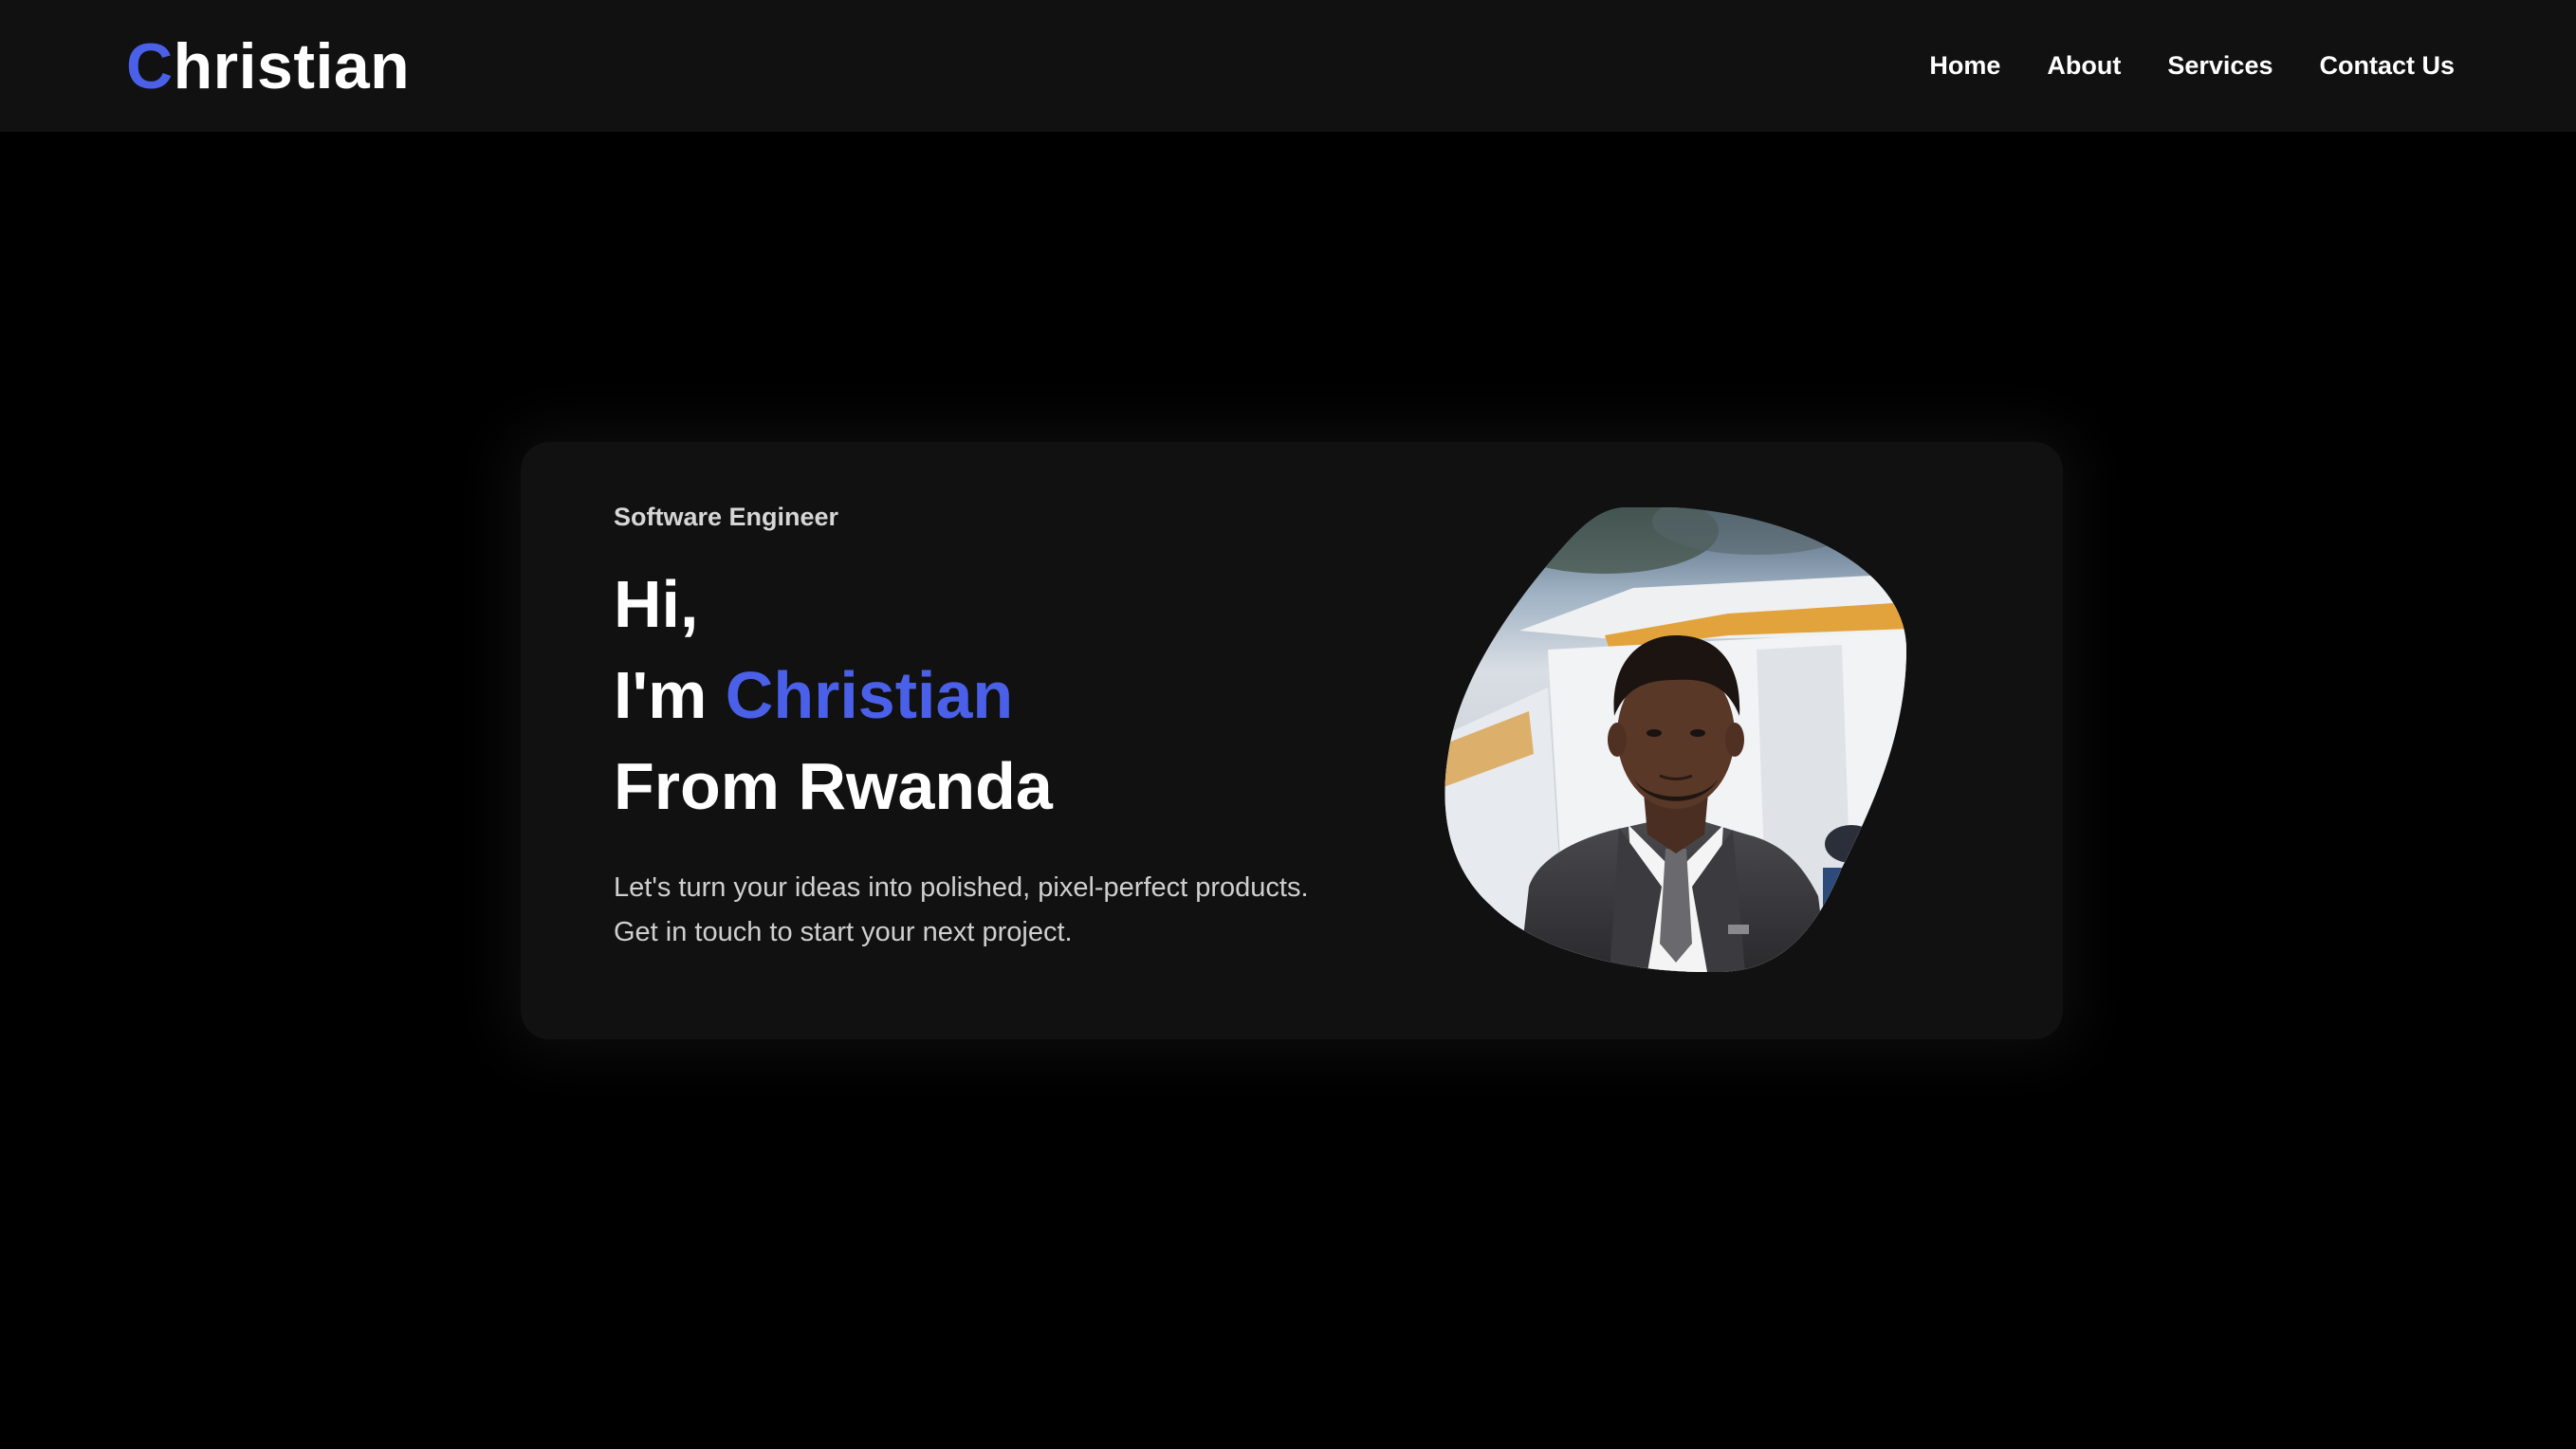 This screenshot has width=2576, height=1449. I want to click on hero-subtitle: Software Engineer, so click(726, 517).